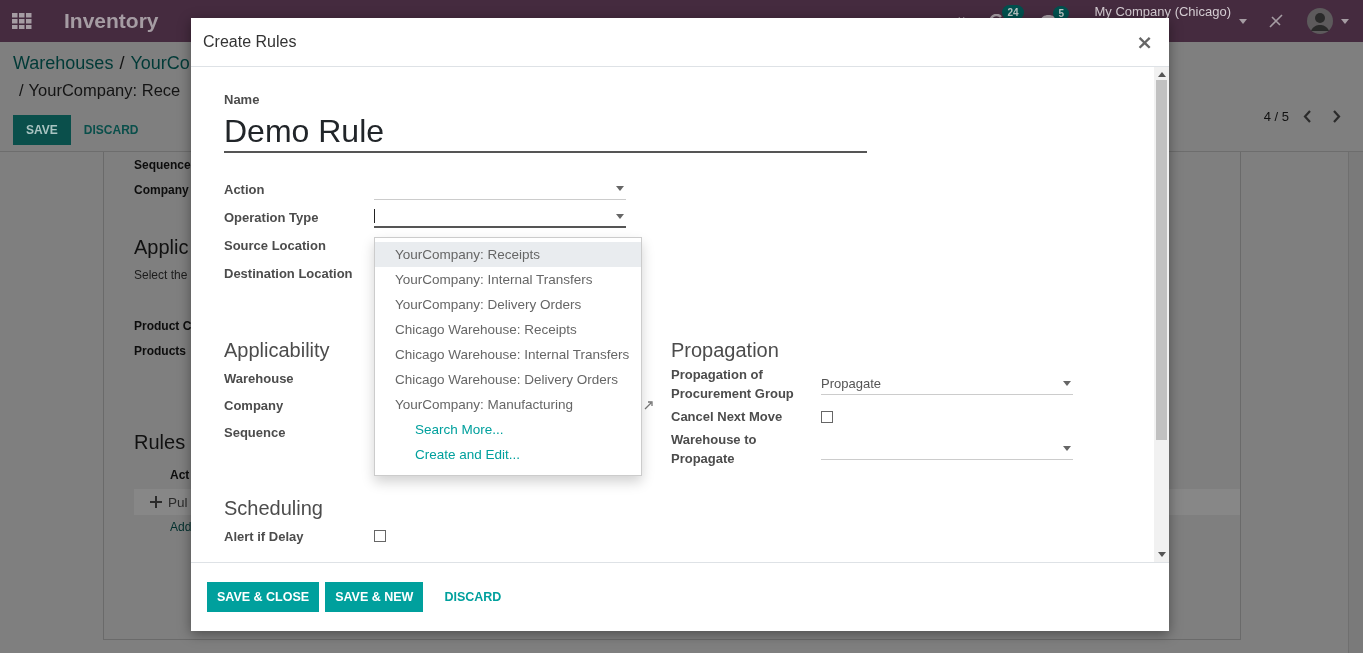 This screenshot has height=653, width=1363. Describe the element at coordinates (180, 475) in the screenshot. I see `column-header: Act` at that location.